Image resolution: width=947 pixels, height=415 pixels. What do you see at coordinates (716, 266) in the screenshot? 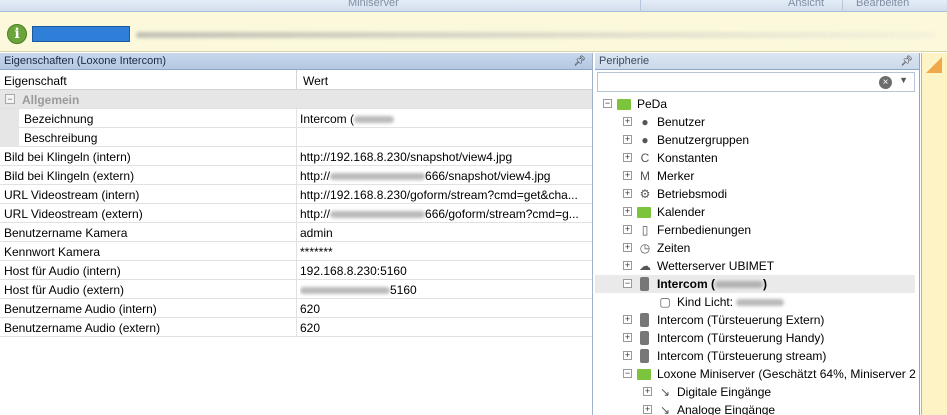
I see `tree-node-label: Wetterserver UBIMET` at bounding box center [716, 266].